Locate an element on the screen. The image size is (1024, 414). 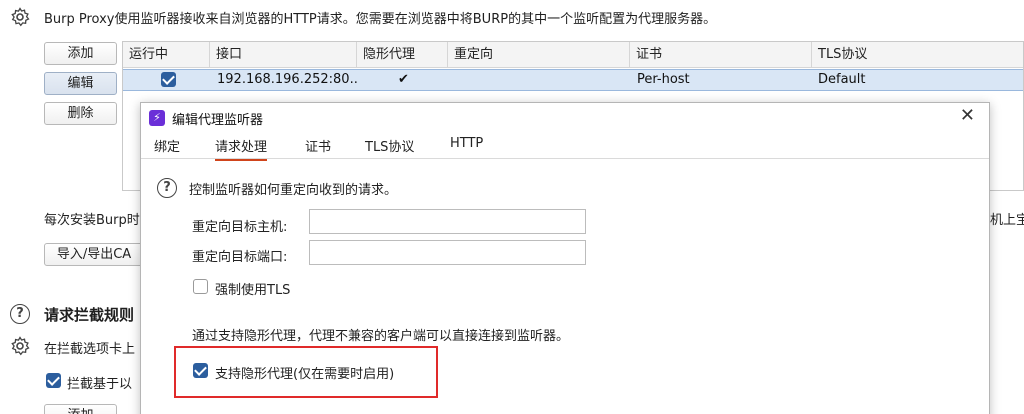
intercept-rules-title: 请求拦截规则 is located at coordinates (89, 315).